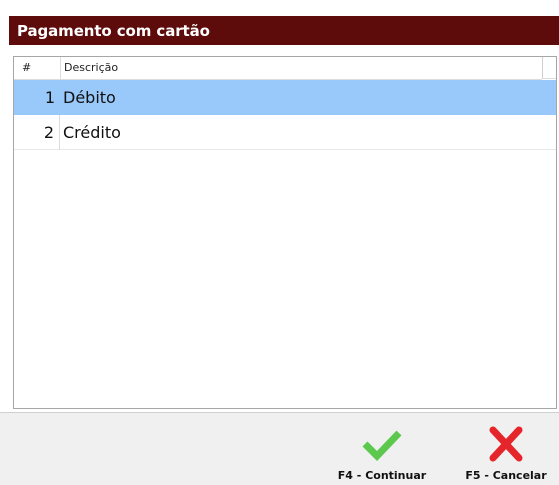  I want to click on cancel-label: F5 - Cancelar, so click(506, 475).